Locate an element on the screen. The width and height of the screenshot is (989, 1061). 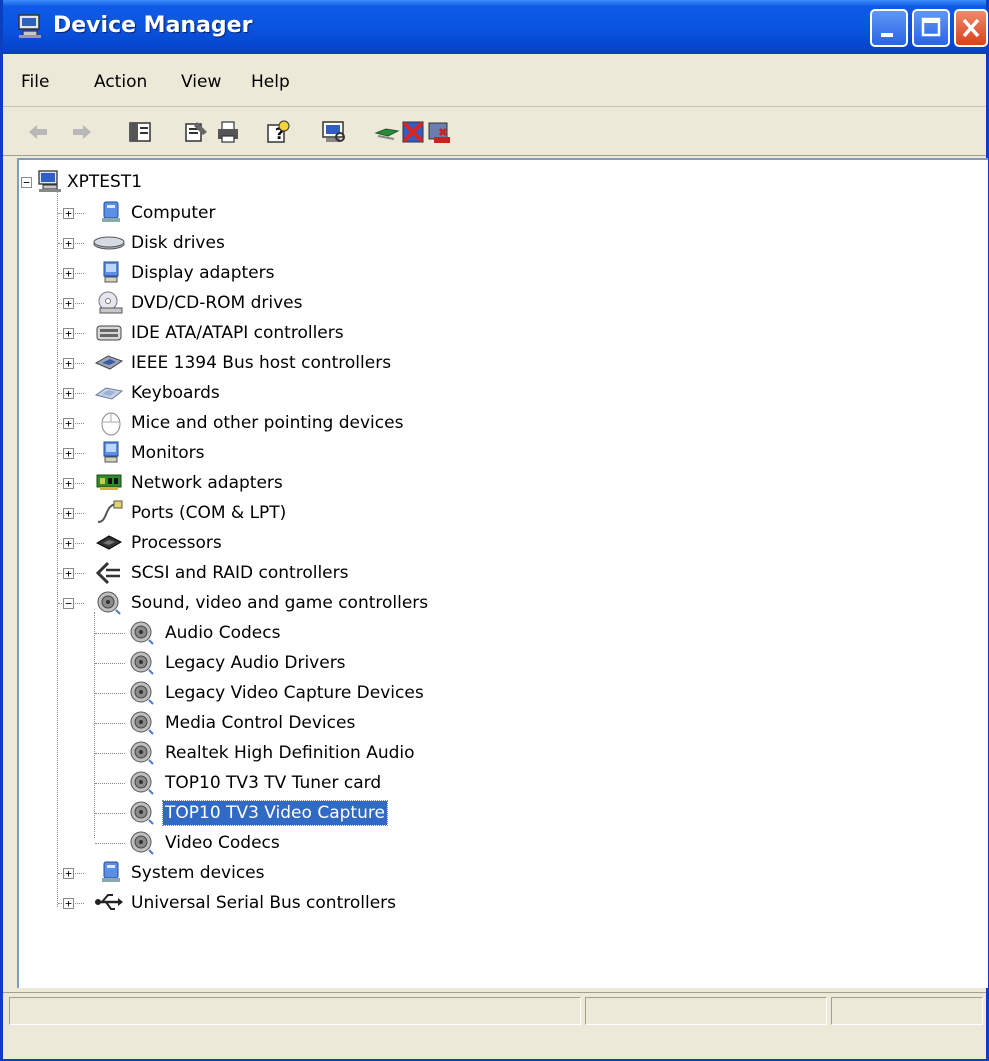
tree-item-label: TOP10 TV3 TV Tuner card is located at coordinates (273, 783).